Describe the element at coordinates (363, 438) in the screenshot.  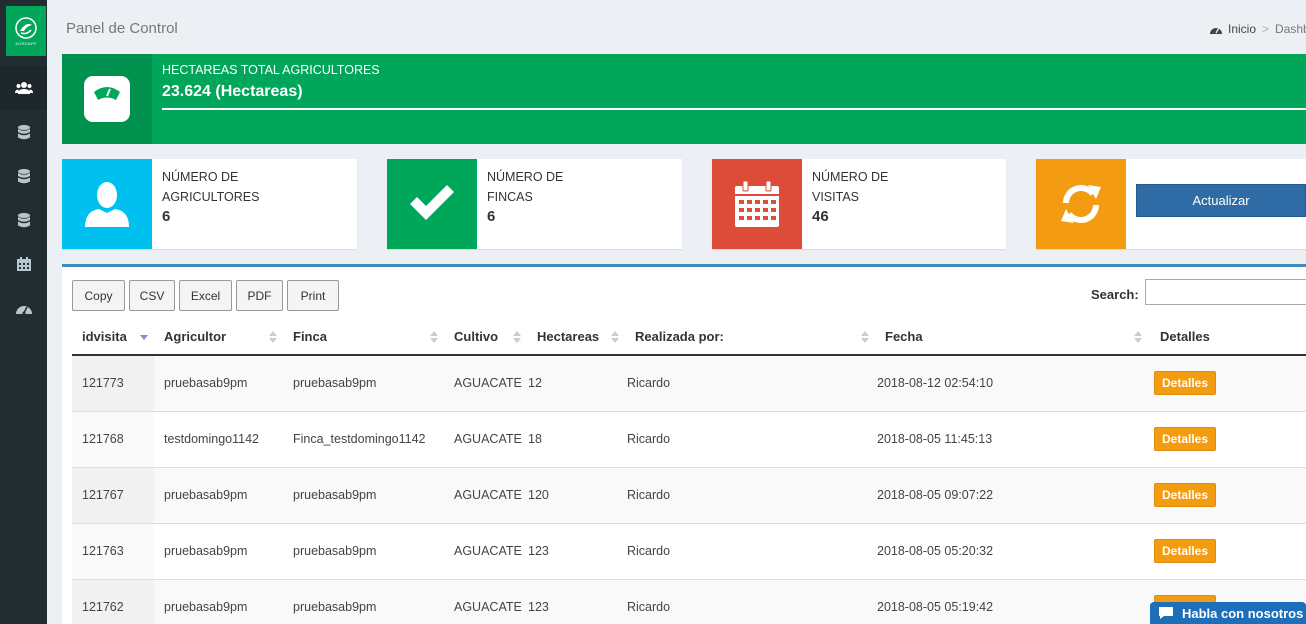
I see `cell-finca: Finca_testdomingo1142` at that location.